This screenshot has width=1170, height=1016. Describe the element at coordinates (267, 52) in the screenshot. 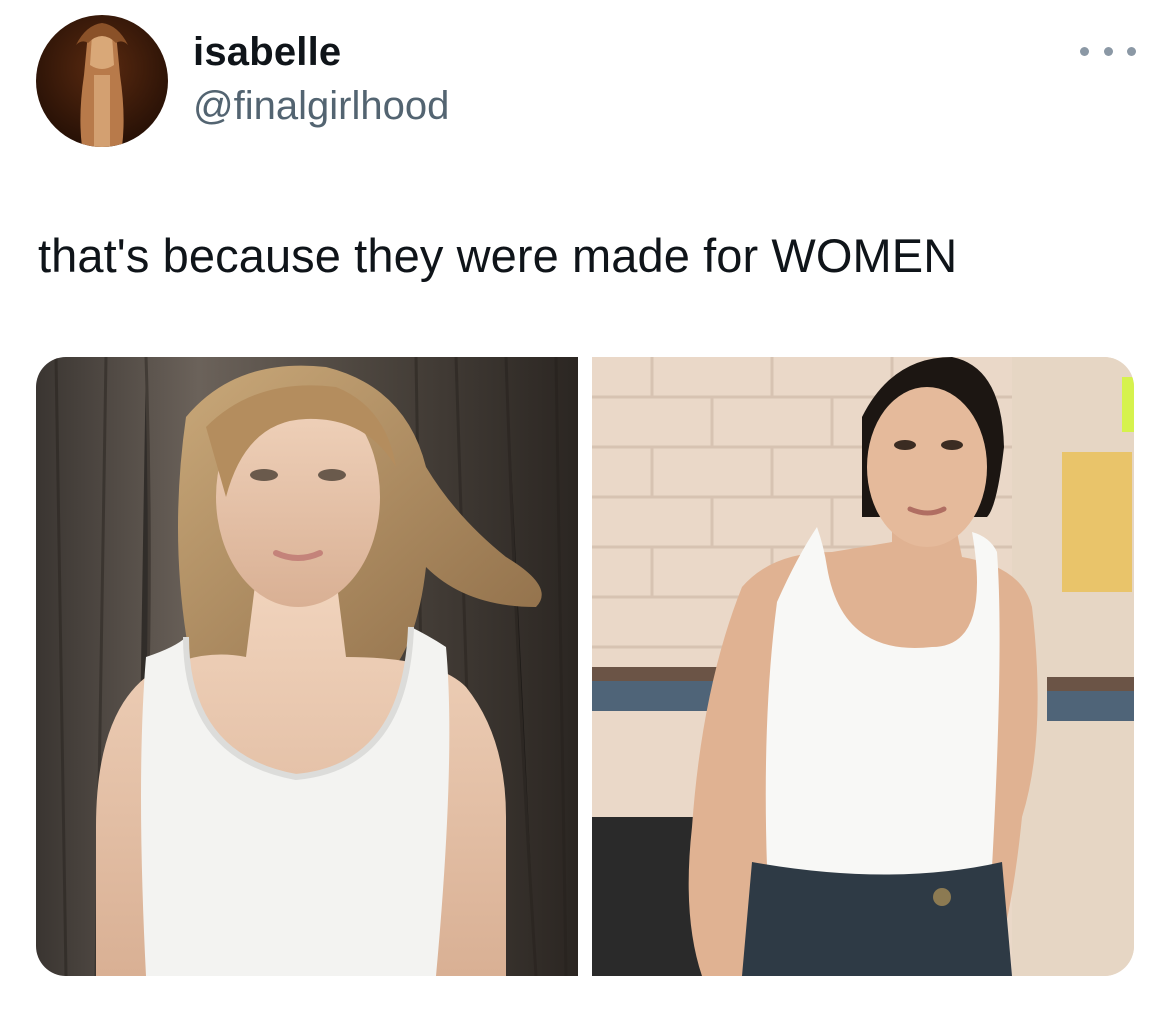

I see `author-display-name: isabelle` at that location.